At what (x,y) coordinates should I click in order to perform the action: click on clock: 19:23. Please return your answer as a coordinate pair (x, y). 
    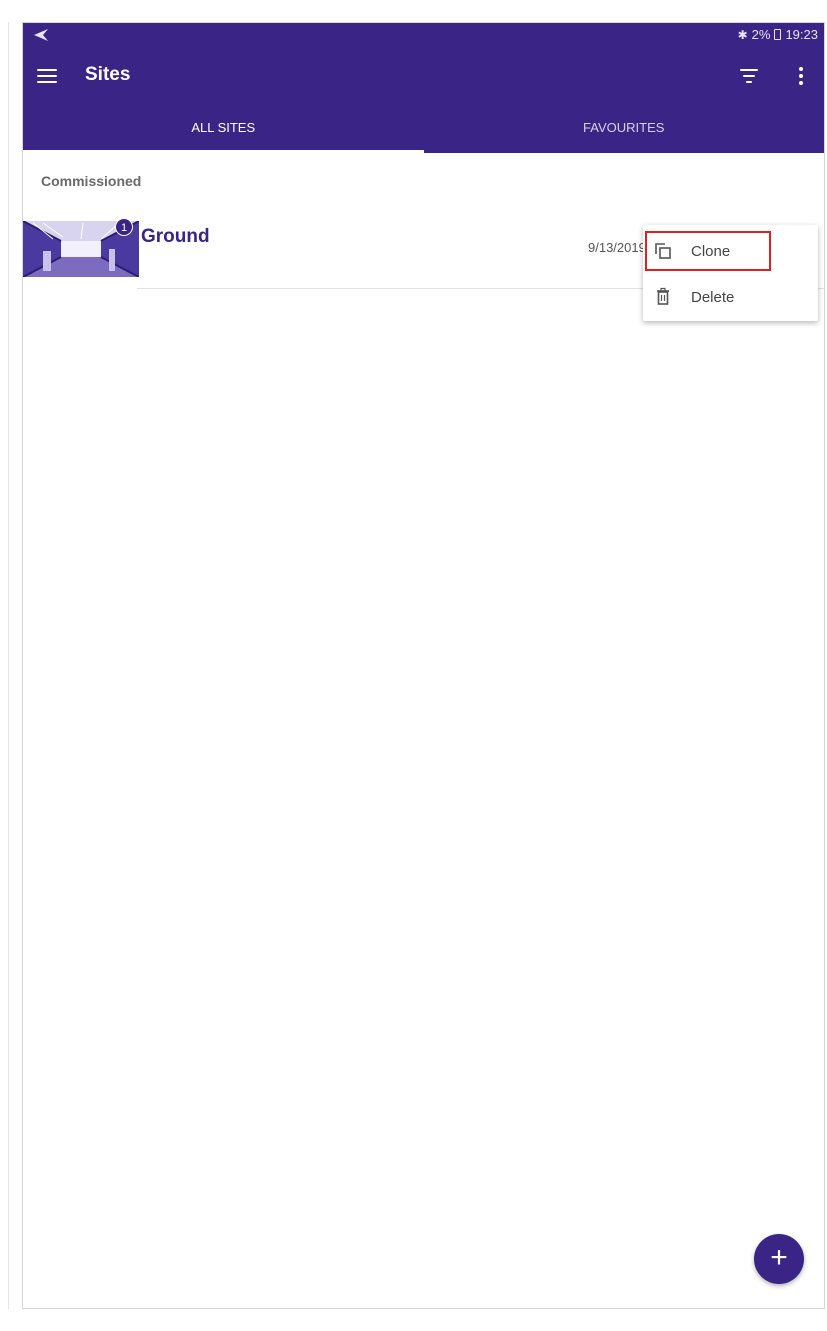
    Looking at the image, I should click on (801, 34).